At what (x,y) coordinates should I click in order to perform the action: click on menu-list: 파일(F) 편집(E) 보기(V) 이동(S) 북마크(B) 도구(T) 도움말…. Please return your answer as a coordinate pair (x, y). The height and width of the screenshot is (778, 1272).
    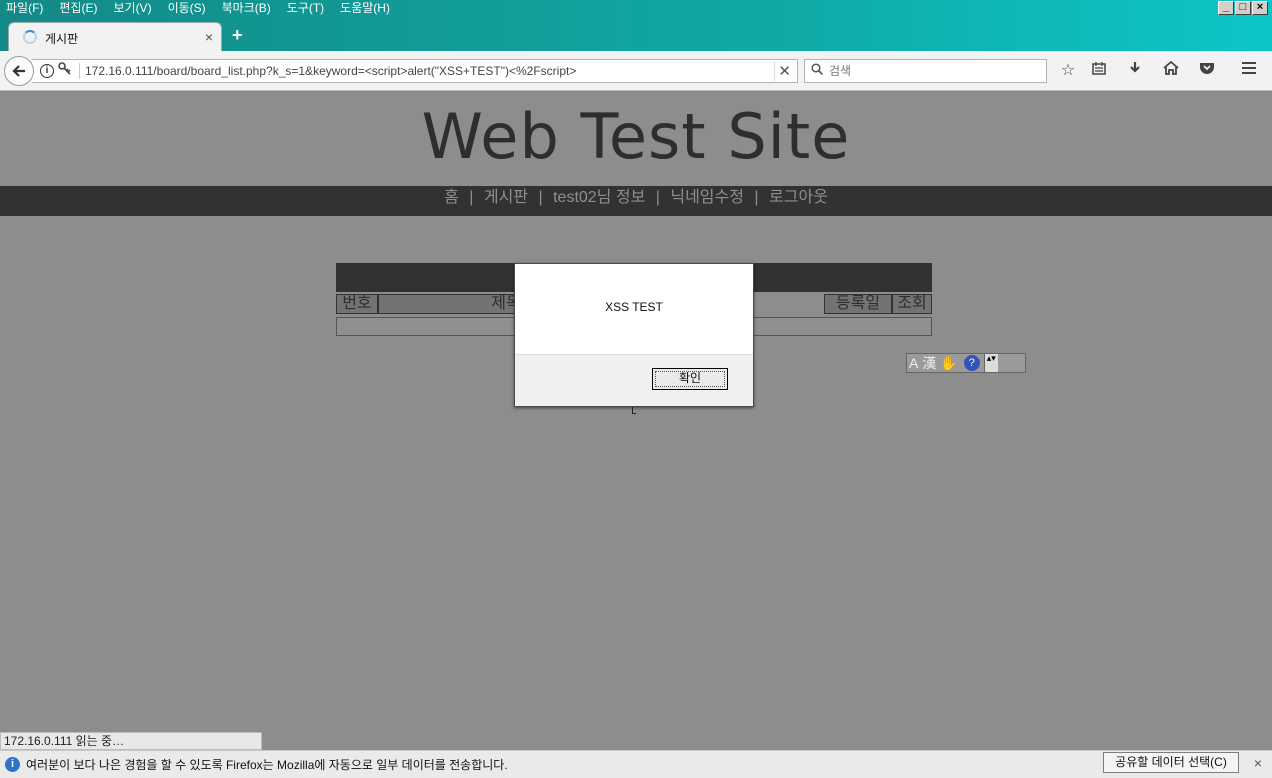
    Looking at the image, I should click on (198, 9).